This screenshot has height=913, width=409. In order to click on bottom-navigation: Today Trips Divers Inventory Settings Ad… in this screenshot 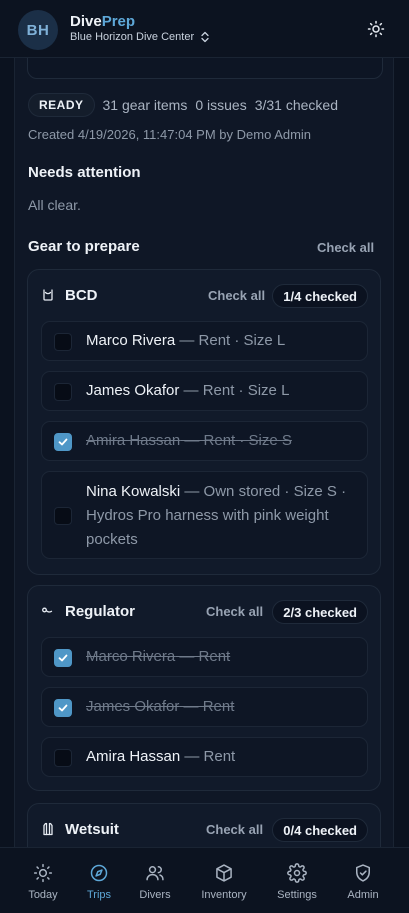, I will do `click(204, 880)`.